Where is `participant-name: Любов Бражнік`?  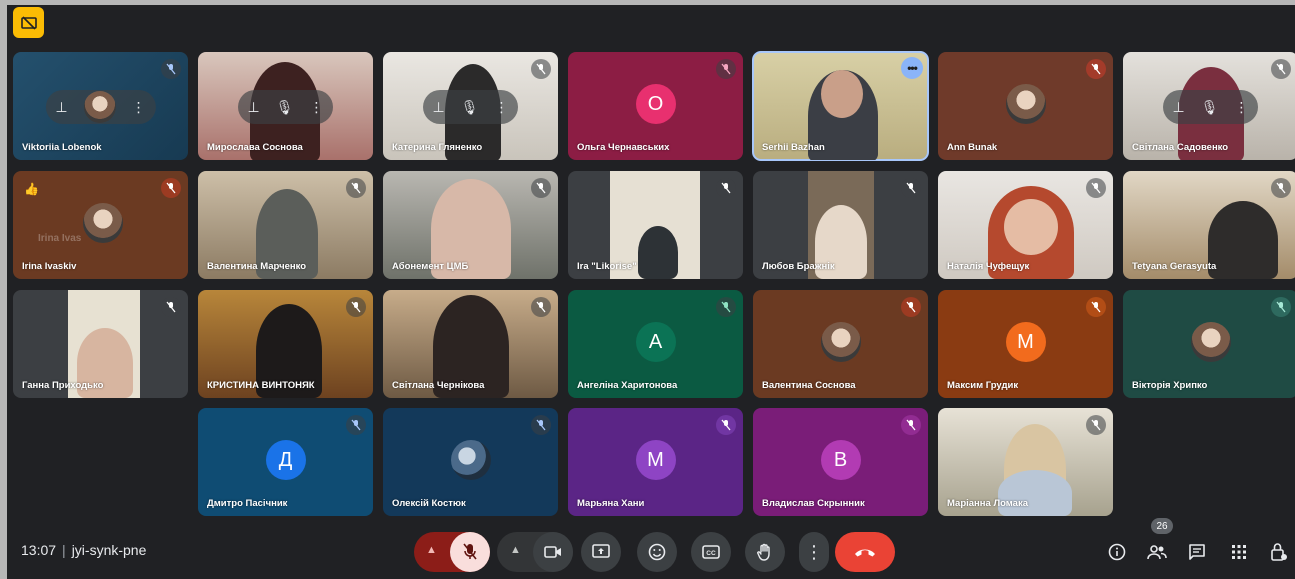
participant-name: Любов Бражнік is located at coordinates (798, 266).